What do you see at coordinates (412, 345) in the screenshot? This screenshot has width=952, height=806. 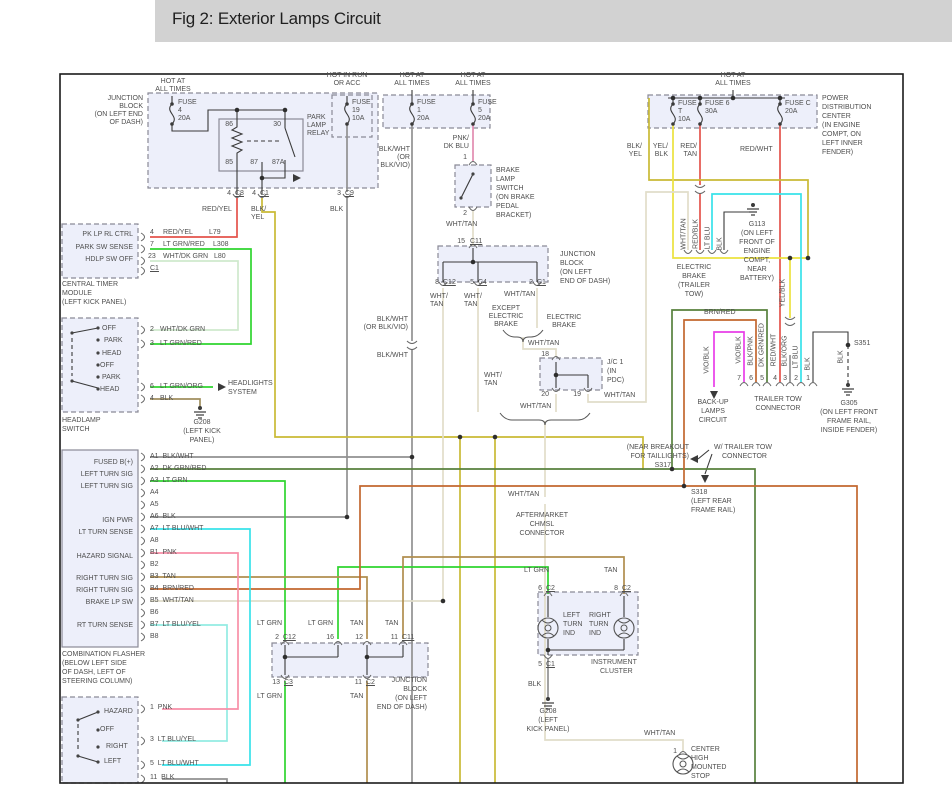 I see `wire-break-icon` at bounding box center [412, 345].